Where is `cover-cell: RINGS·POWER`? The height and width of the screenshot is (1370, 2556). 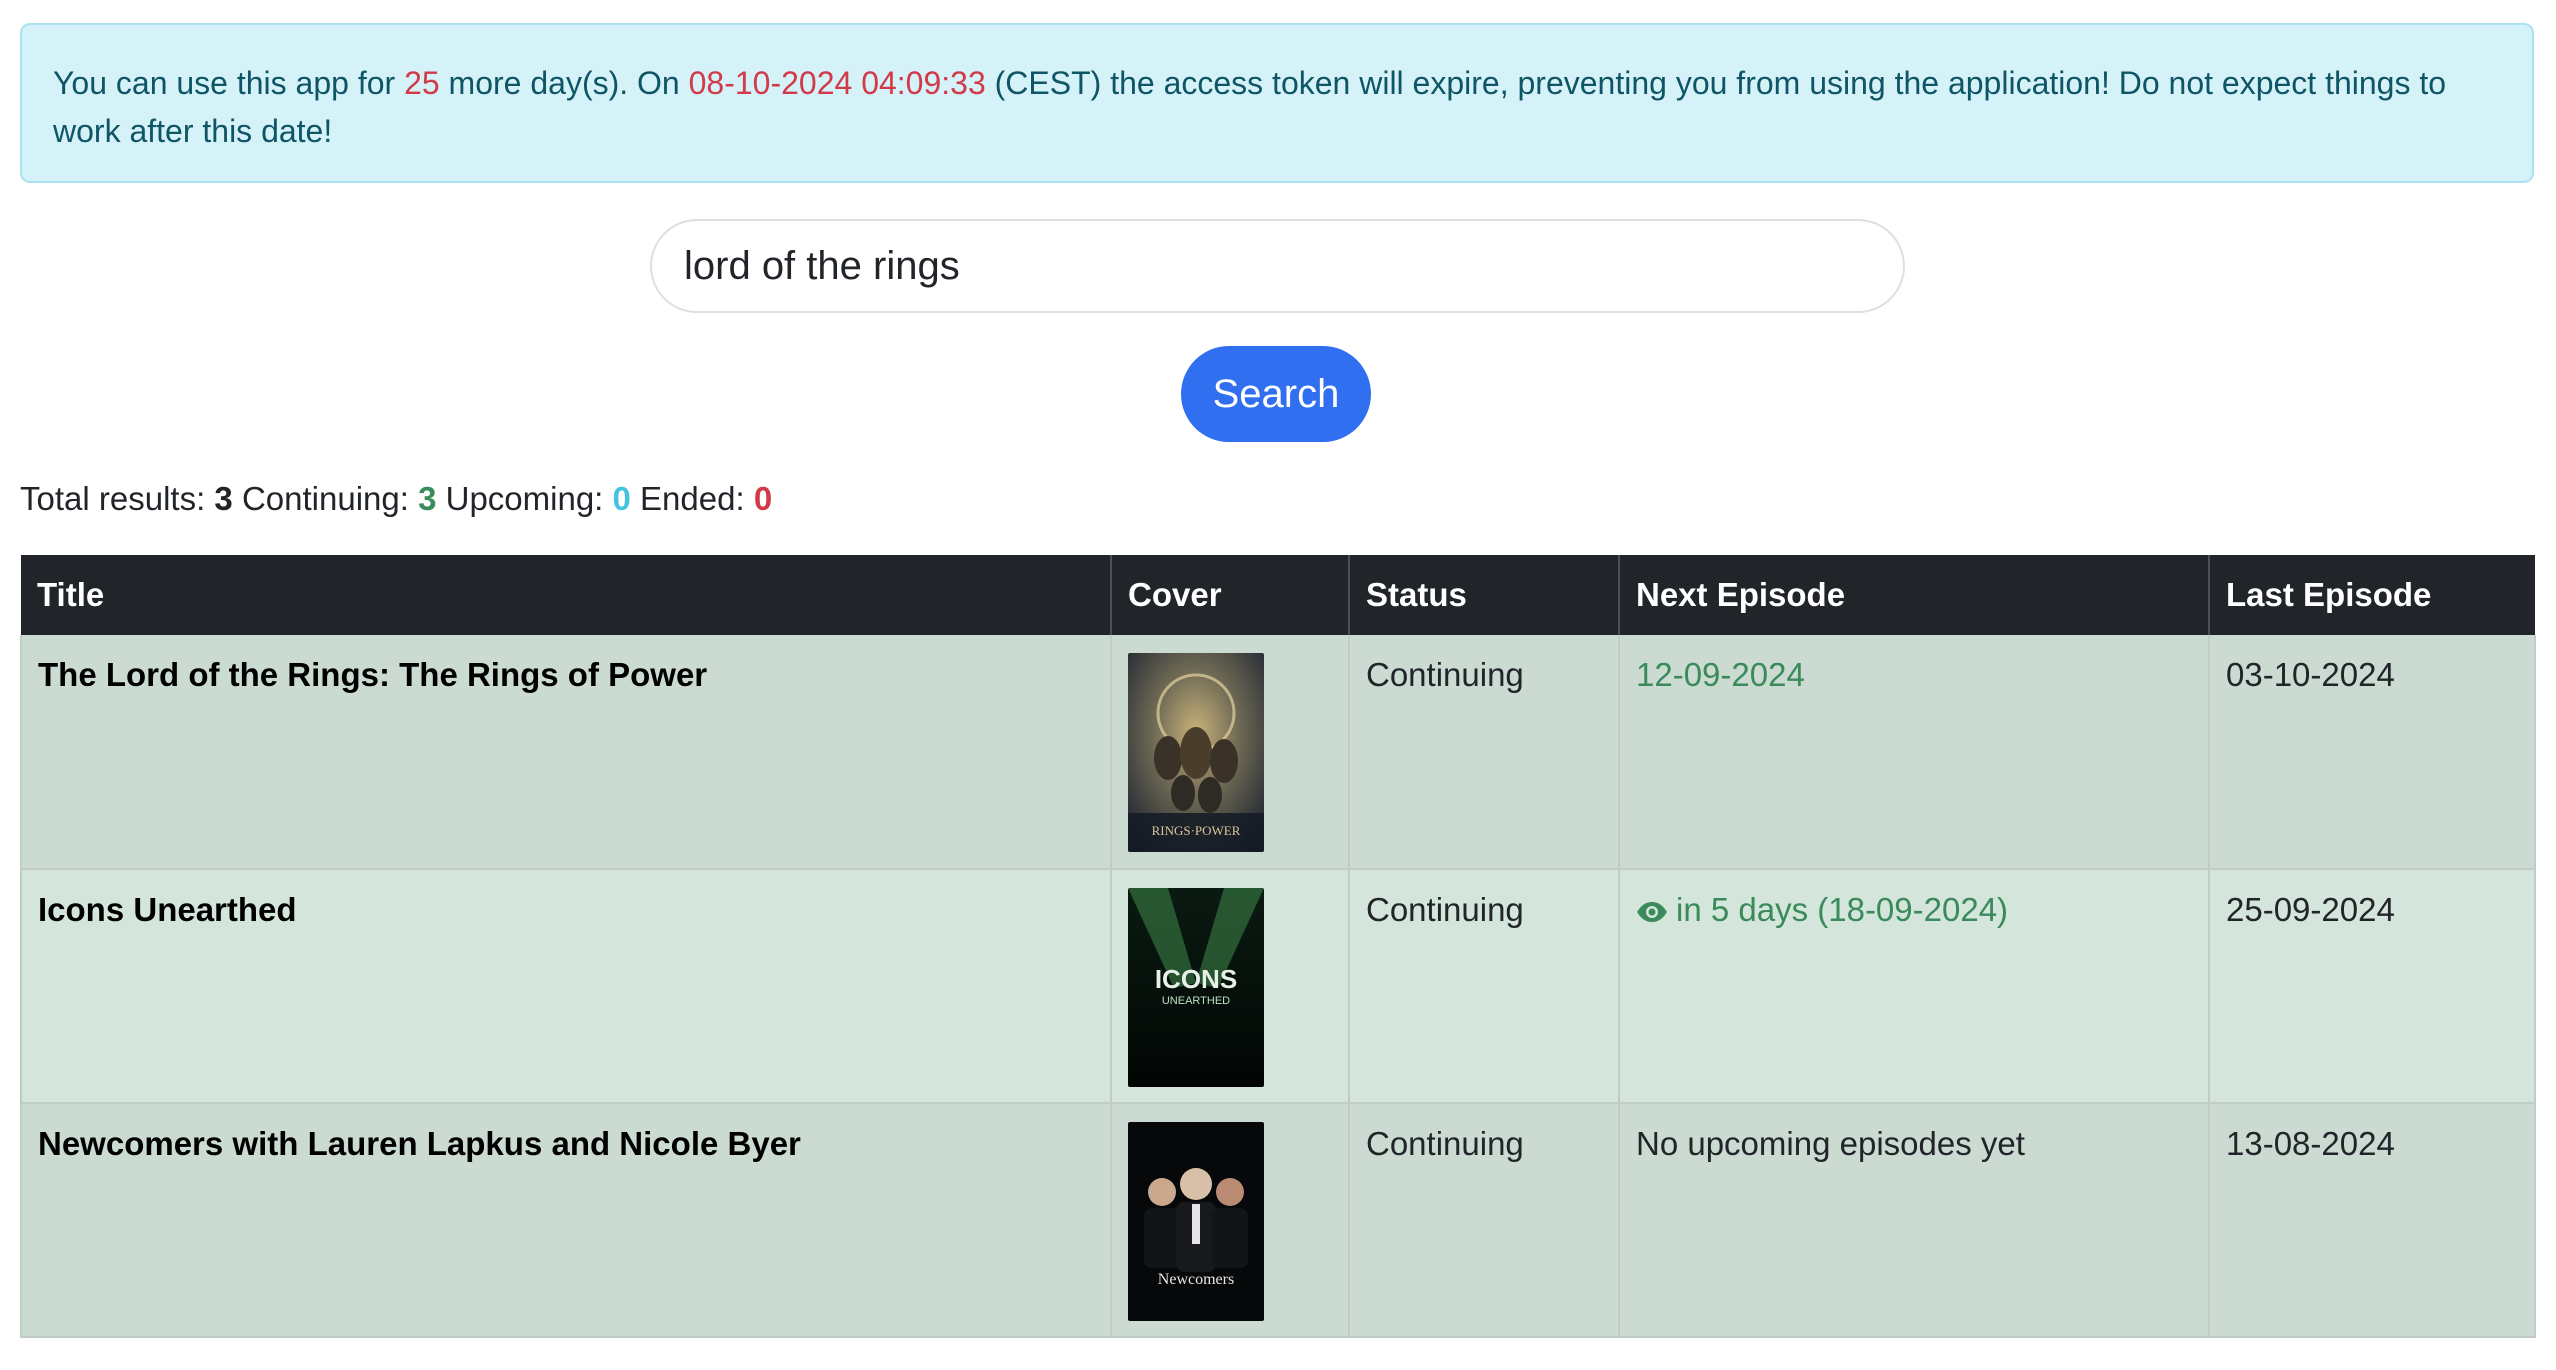 cover-cell: RINGS·POWER is located at coordinates (1230, 752).